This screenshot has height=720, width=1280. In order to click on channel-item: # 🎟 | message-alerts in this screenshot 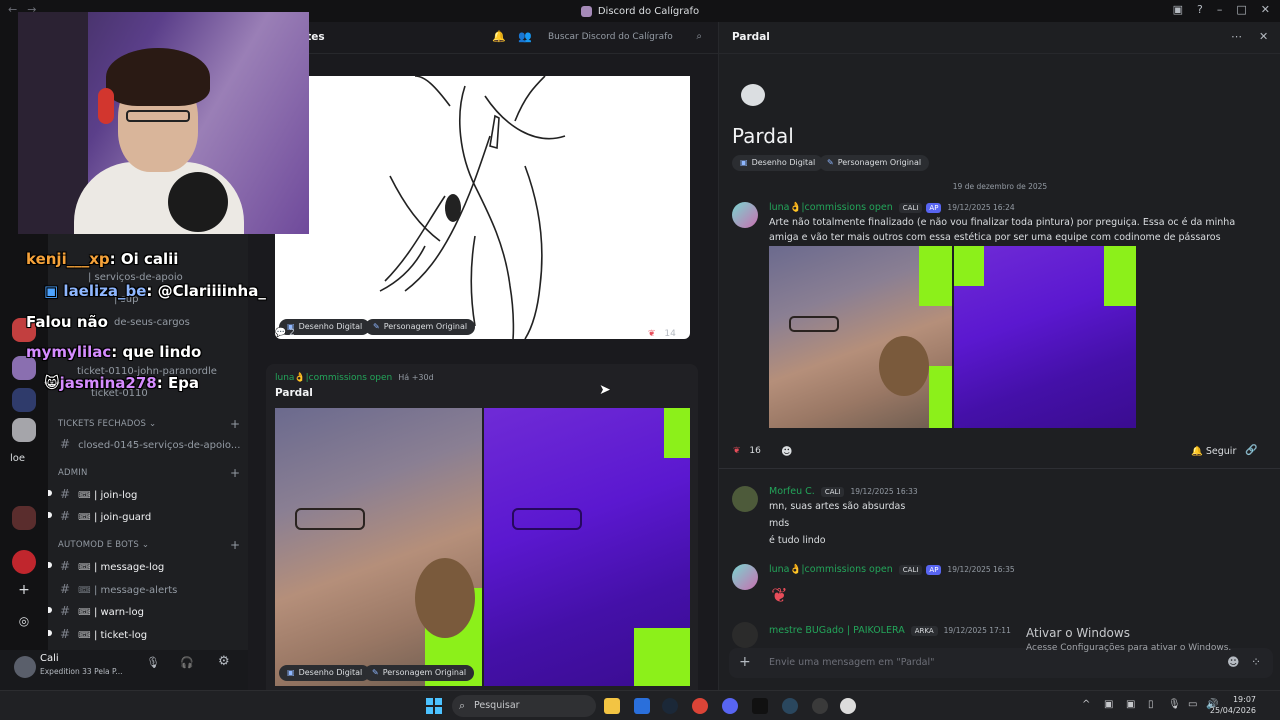, I will do `click(118, 589)`.